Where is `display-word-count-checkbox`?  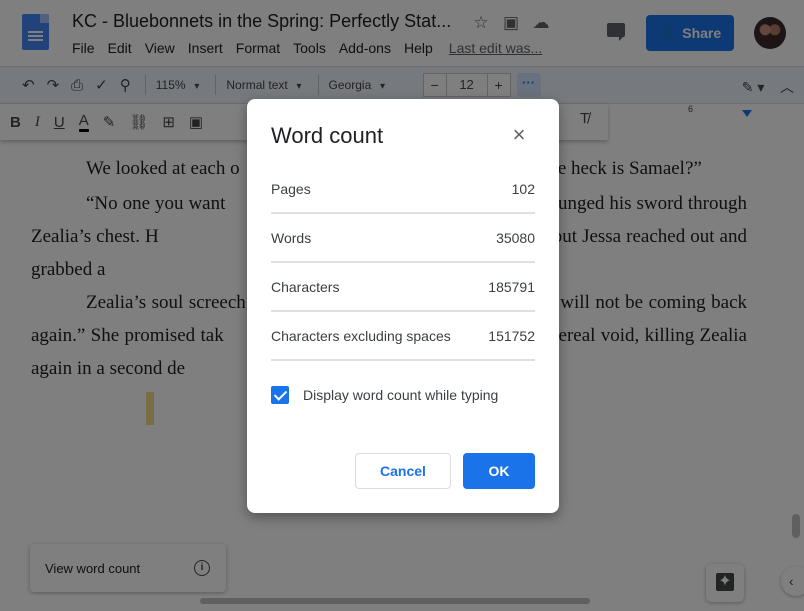
display-word-count-checkbox is located at coordinates (280, 395).